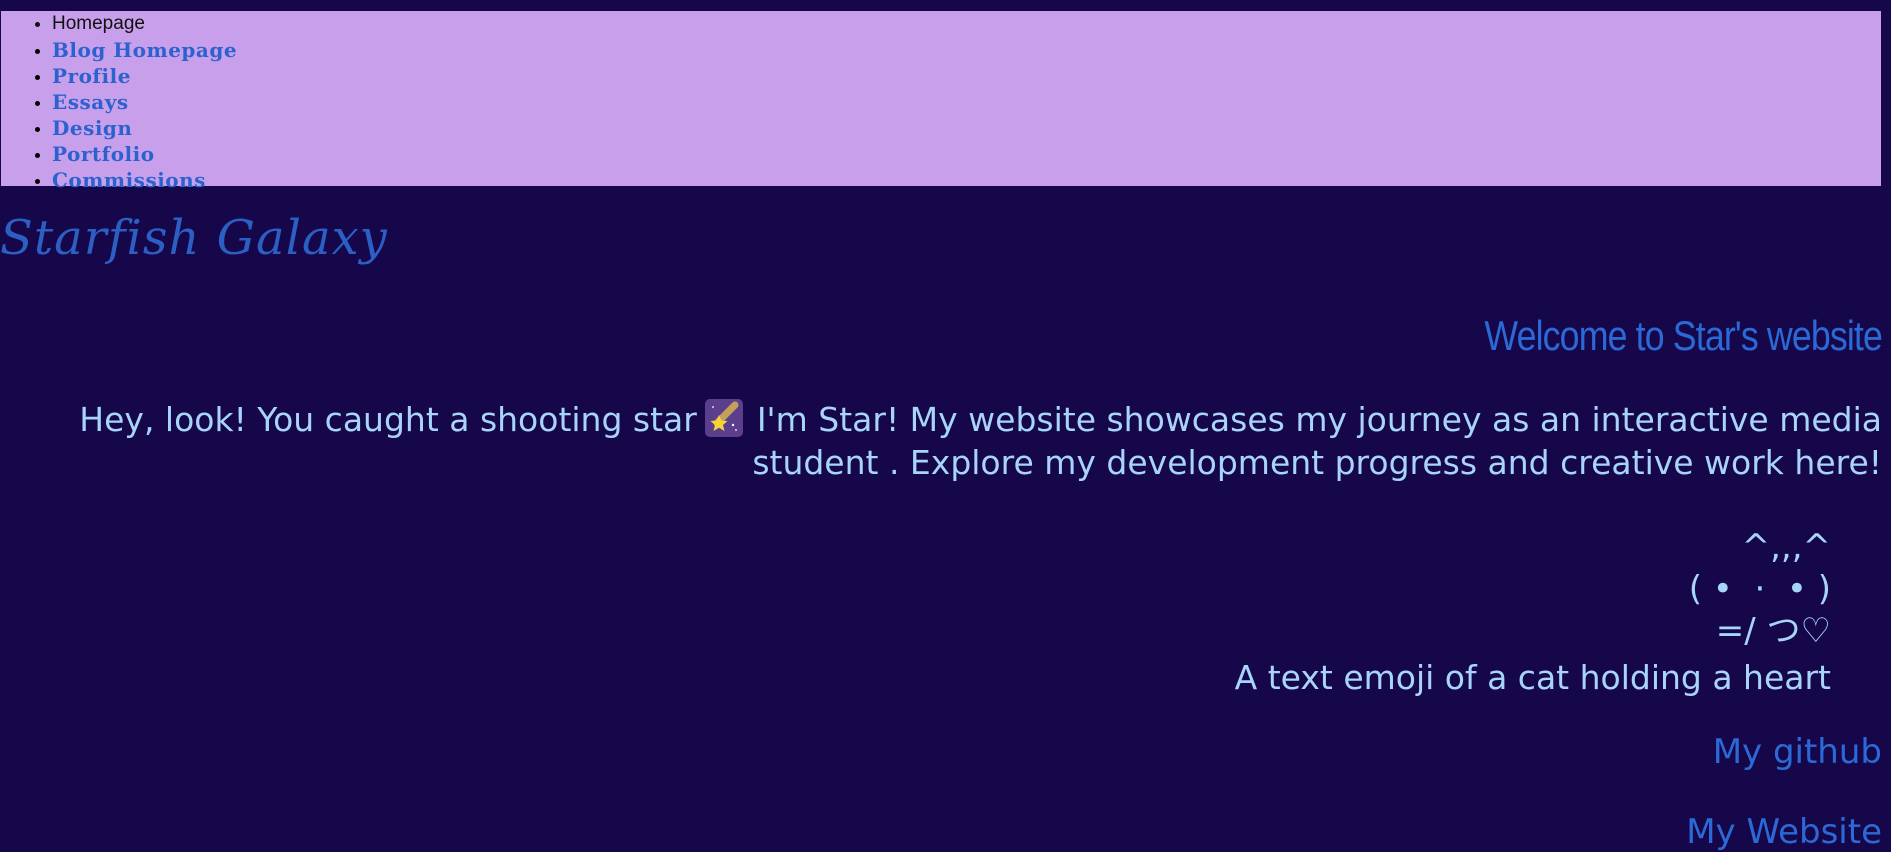  Describe the element at coordinates (1786, 547) in the screenshot. I see `cat-kaomoji-line1: ^,,,^` at that location.